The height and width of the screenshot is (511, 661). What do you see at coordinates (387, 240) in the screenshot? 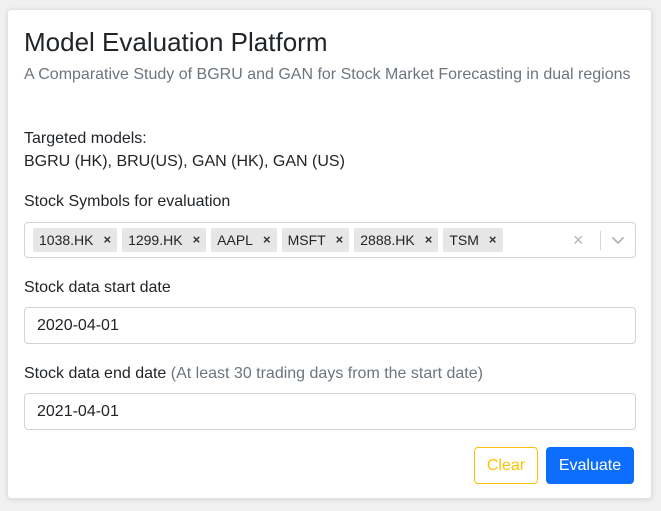
I see `symbol-chip-label: 2888.HK` at bounding box center [387, 240].